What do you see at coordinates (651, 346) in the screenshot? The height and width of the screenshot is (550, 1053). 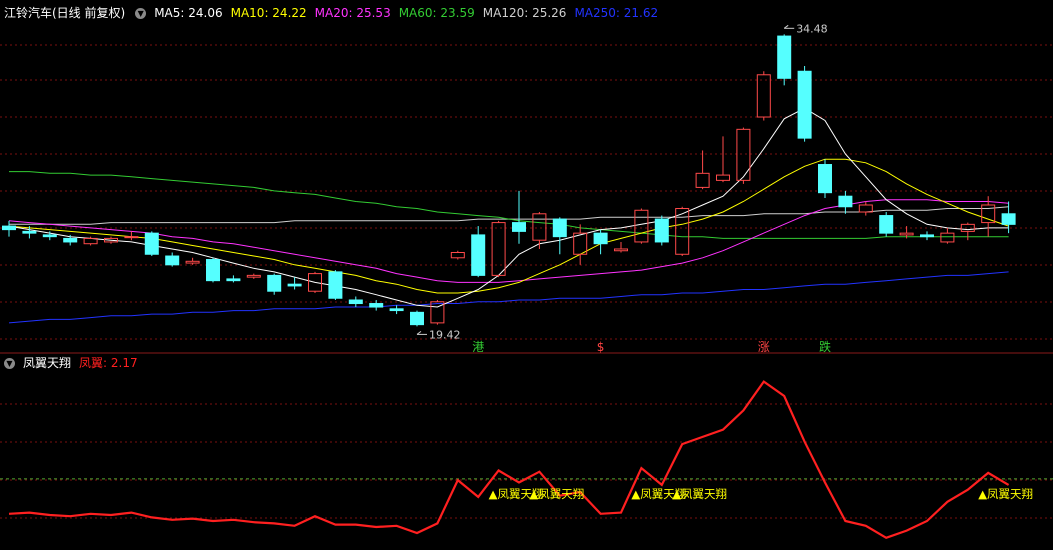 I see `event-markers: 港 $ 涨 跌` at bounding box center [651, 346].